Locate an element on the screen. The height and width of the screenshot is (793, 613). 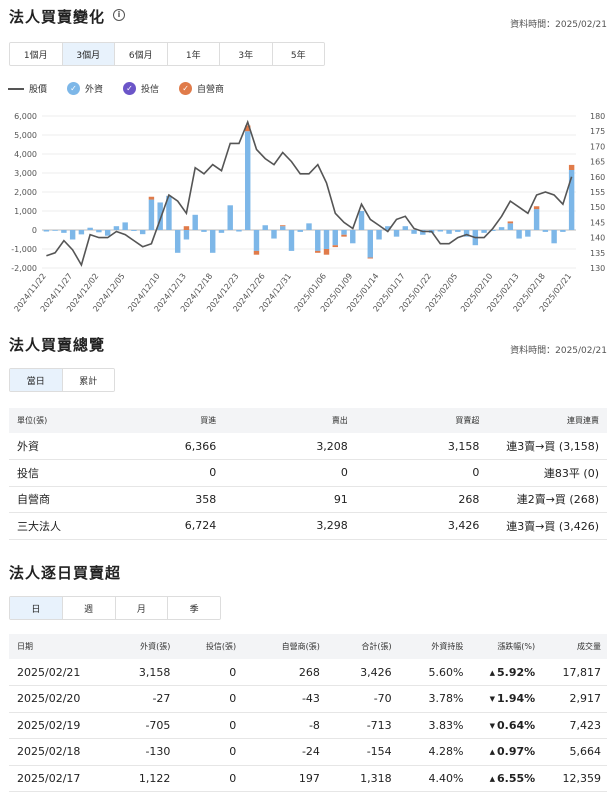
range-tab-1: 3個月 is located at coordinates (88, 54).